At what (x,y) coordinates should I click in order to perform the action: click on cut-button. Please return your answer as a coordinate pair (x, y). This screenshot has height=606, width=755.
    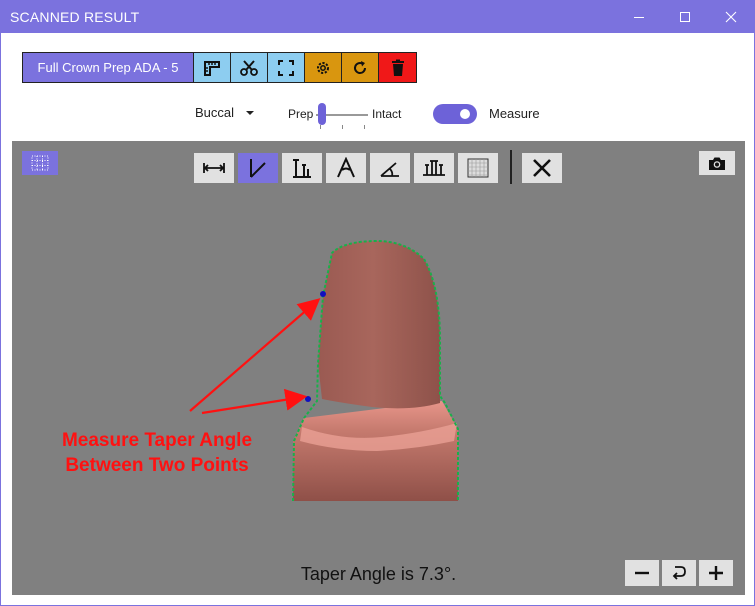
    Looking at the image, I should click on (249, 67).